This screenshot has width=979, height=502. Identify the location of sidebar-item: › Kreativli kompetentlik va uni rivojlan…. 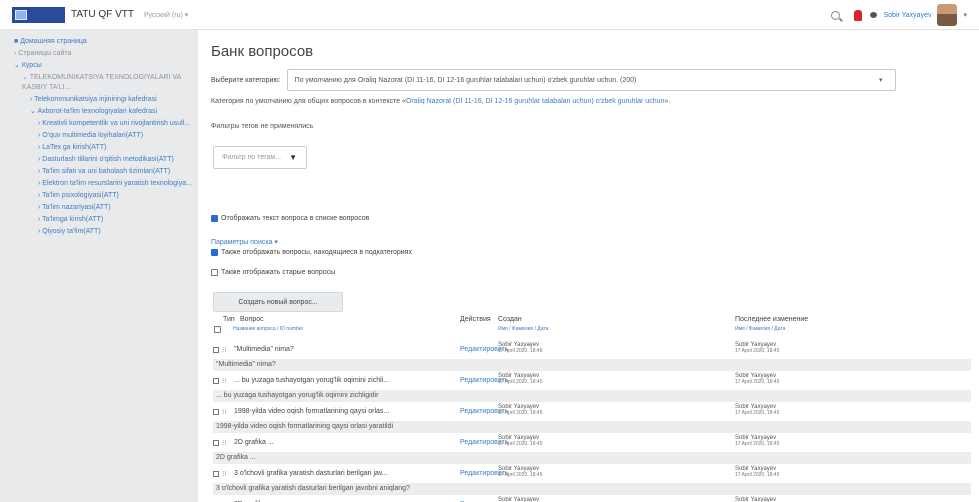
(103, 124).